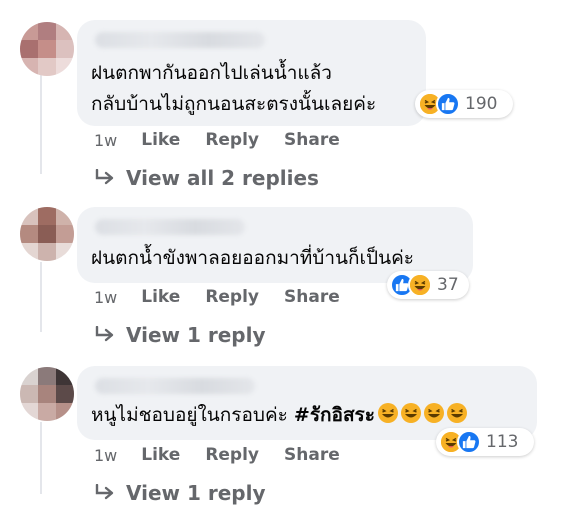  I want to click on comment-text-line: ฝนตกพากันออกไปเล่นน้ำแล้ว, so click(211, 73).